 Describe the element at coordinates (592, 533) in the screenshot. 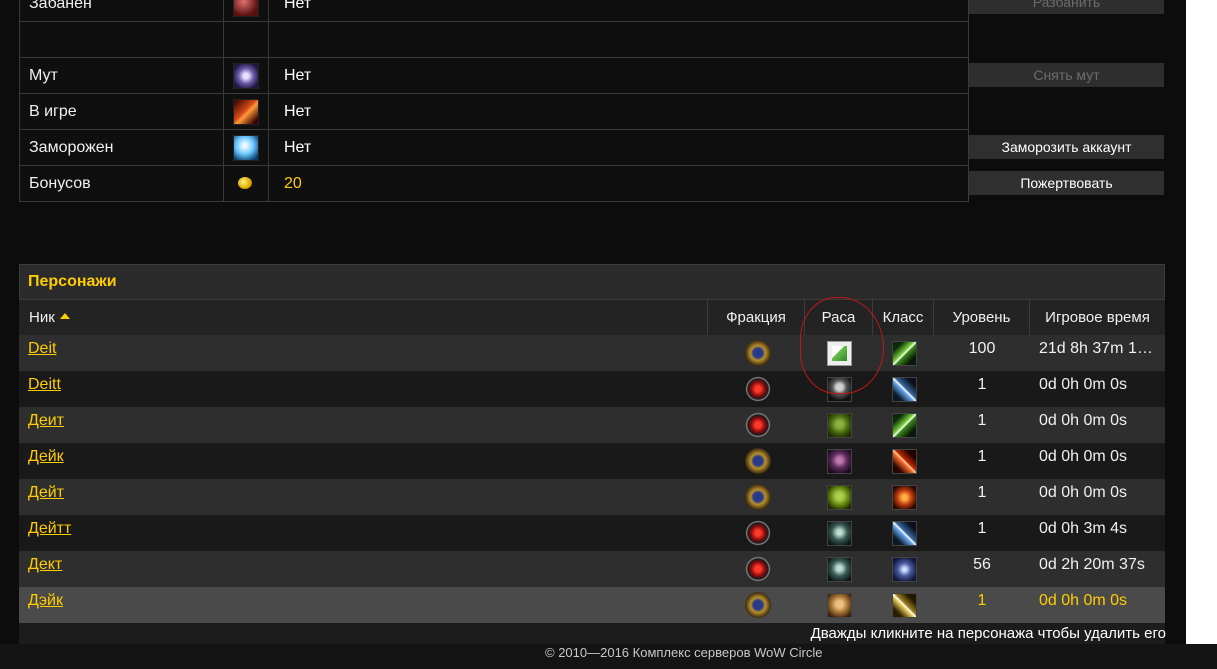

I see `character-row: Дейтт 1 0d 0h 3m 4s` at that location.